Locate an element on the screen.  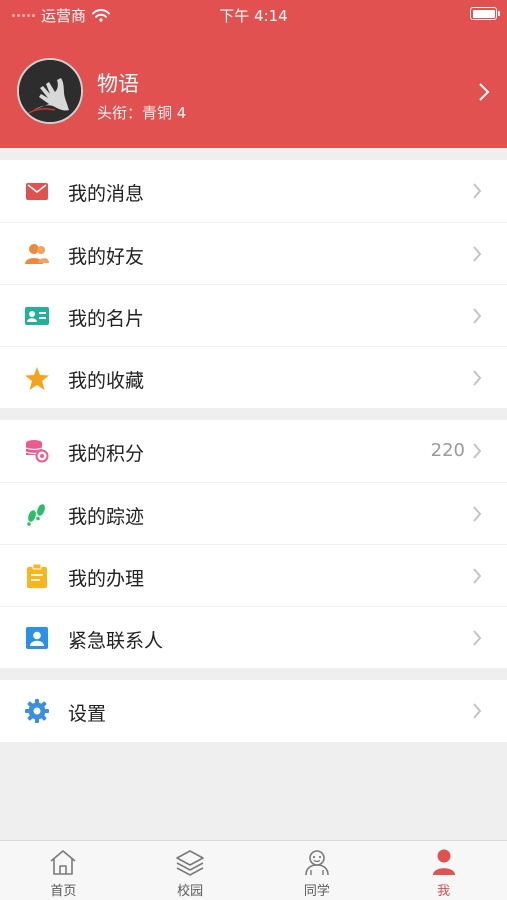
person-icon is located at coordinates (443, 862).